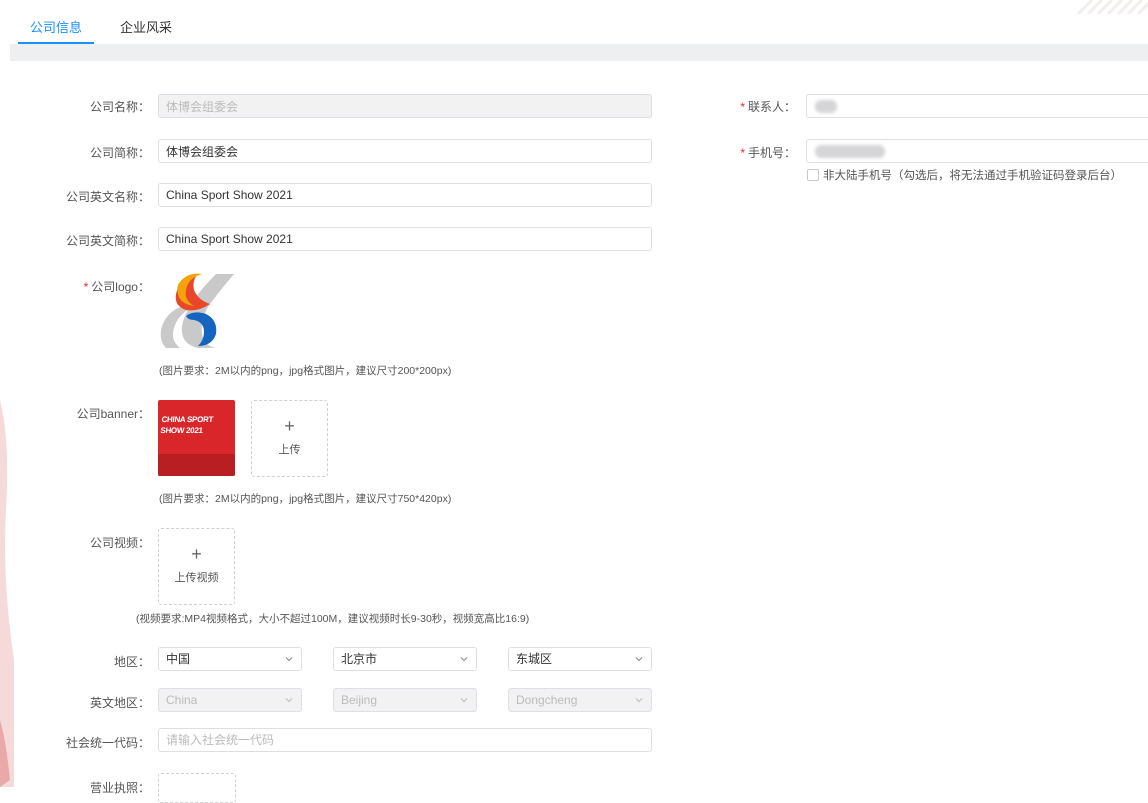 Image resolution: width=1148 pixels, height=803 pixels. What do you see at coordinates (107, 197) in the screenshot?
I see `company-en-name-label: 公司英文名称：` at bounding box center [107, 197].